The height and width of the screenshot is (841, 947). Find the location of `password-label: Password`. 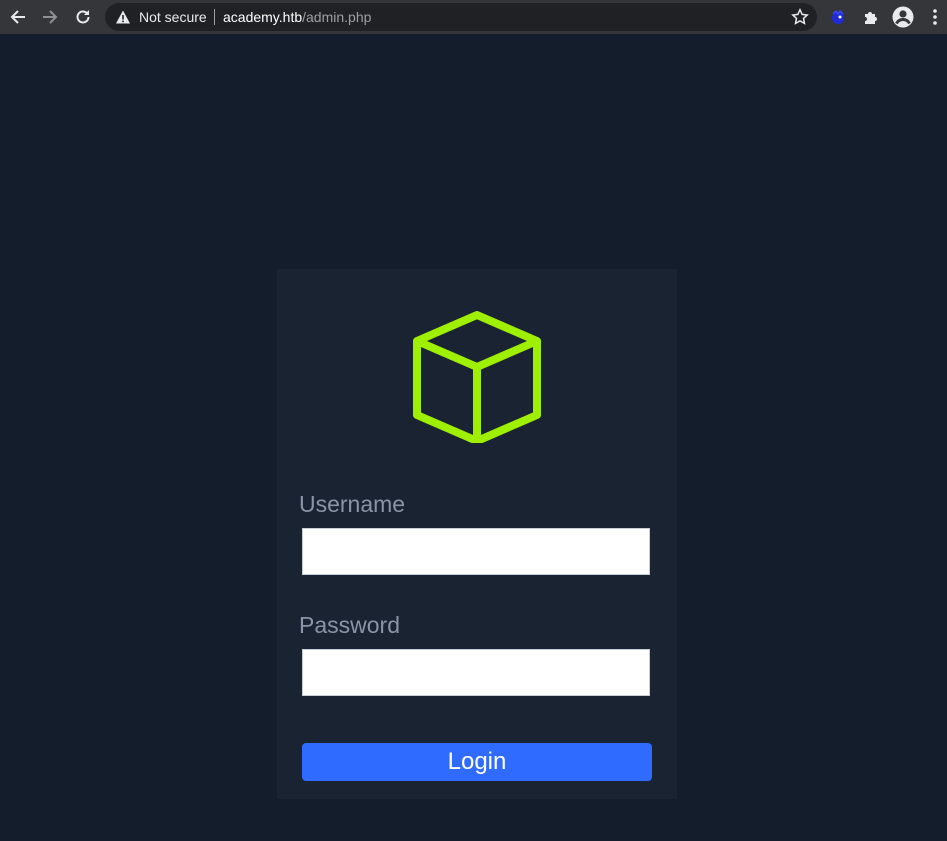

password-label: Password is located at coordinates (349, 625).